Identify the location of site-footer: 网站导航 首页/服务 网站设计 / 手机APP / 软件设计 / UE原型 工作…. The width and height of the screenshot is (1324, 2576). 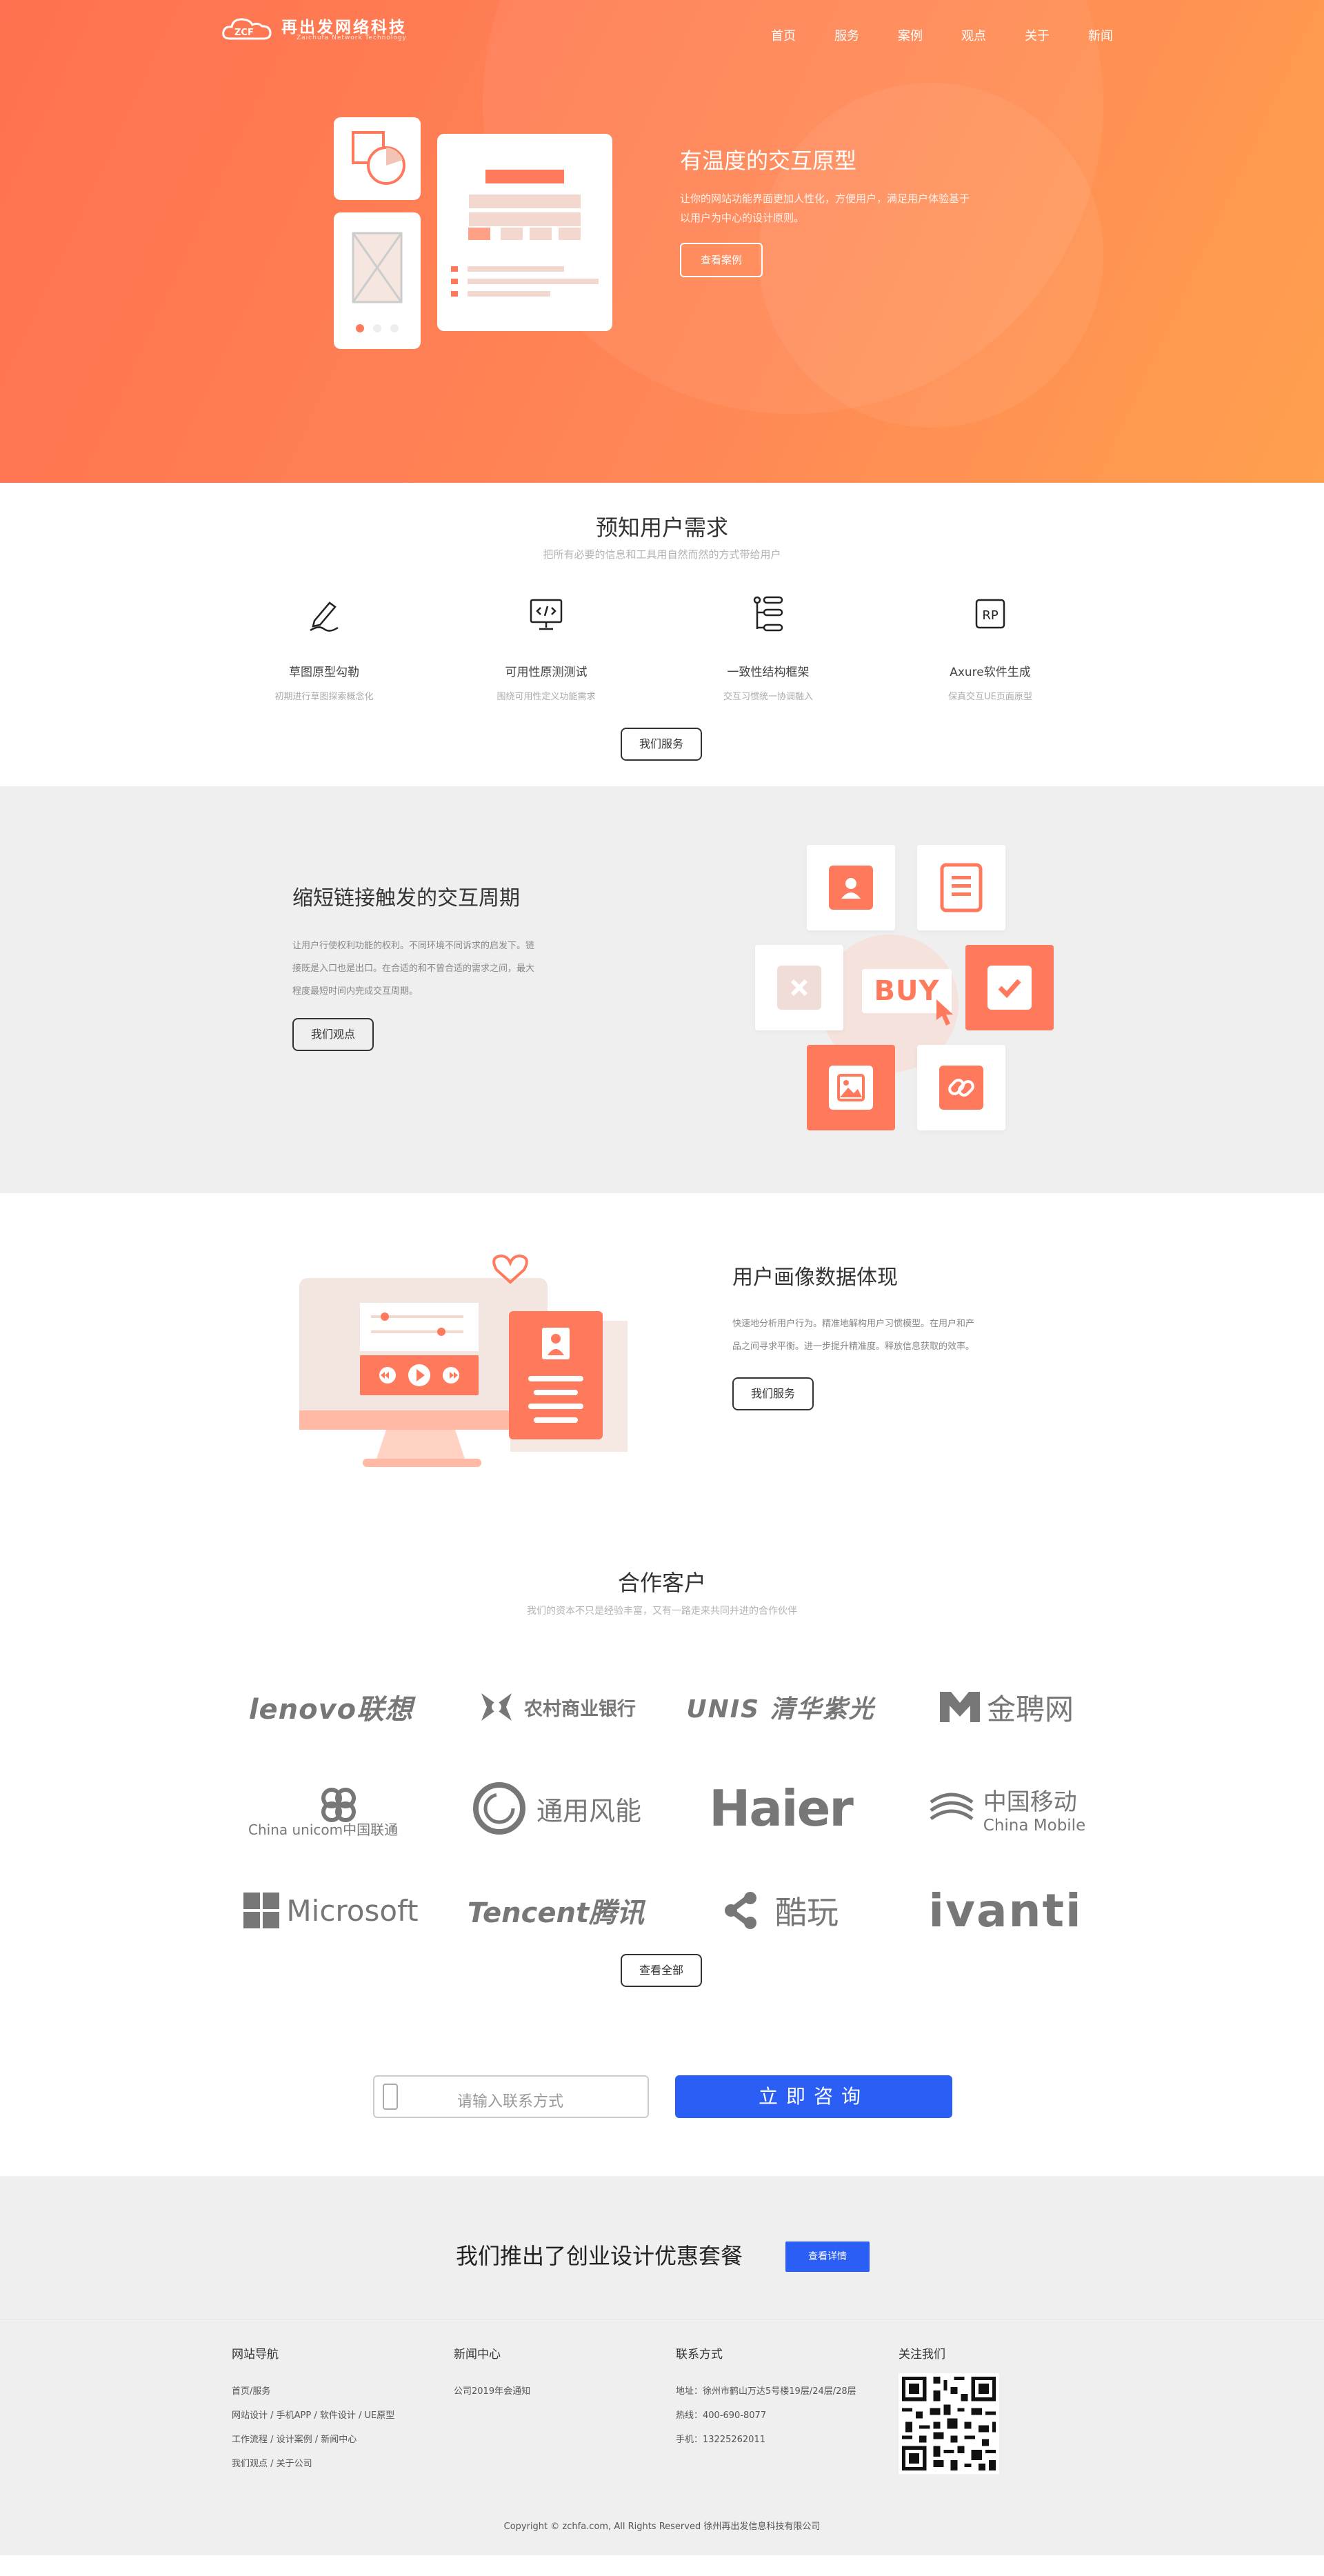
(662, 2437).